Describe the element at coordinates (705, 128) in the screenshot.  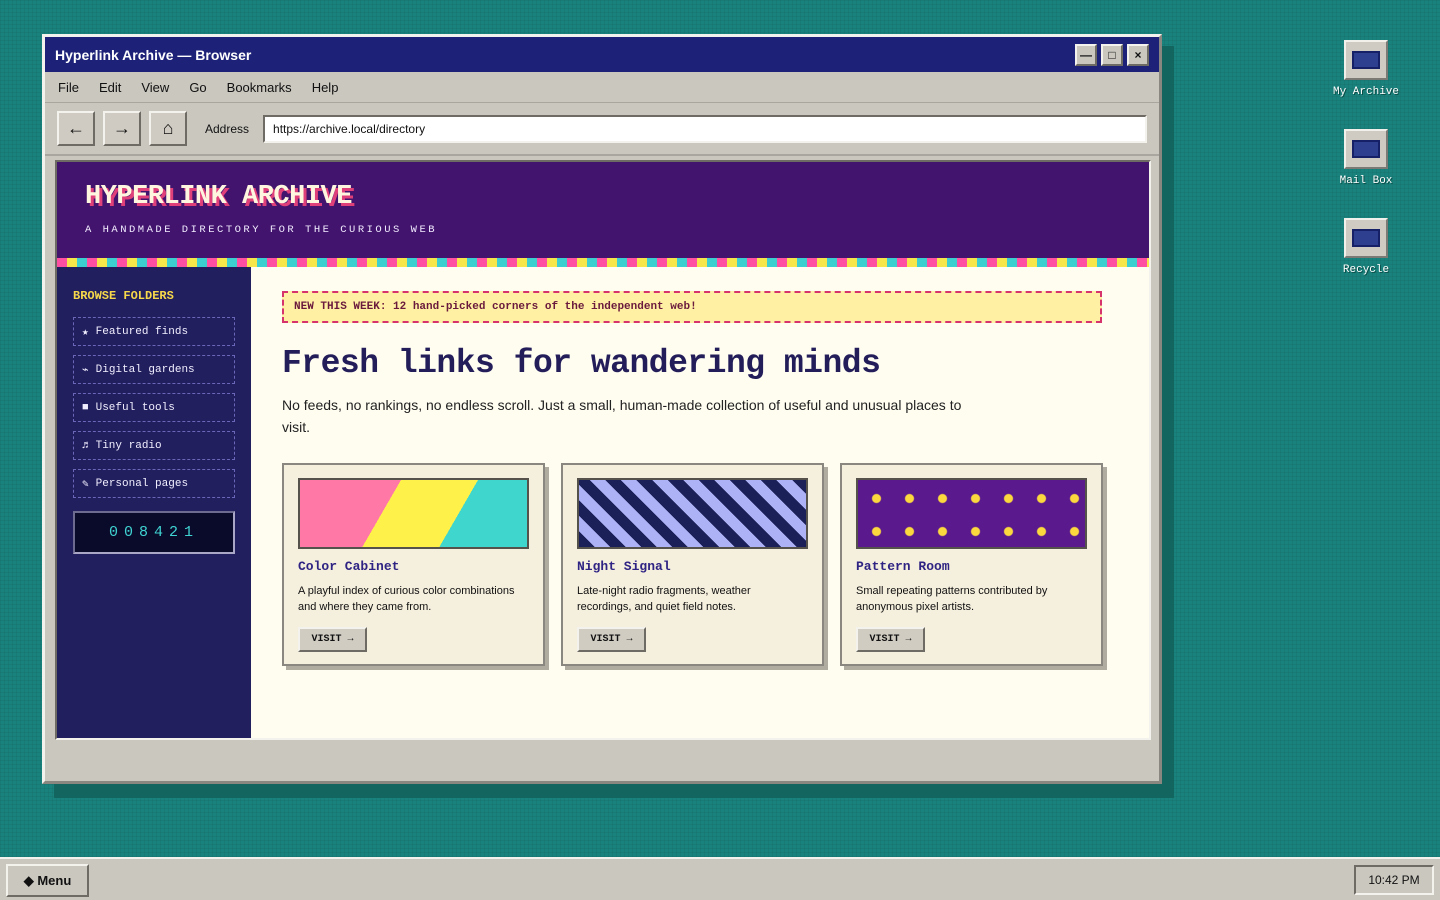
I see `address-input` at that location.